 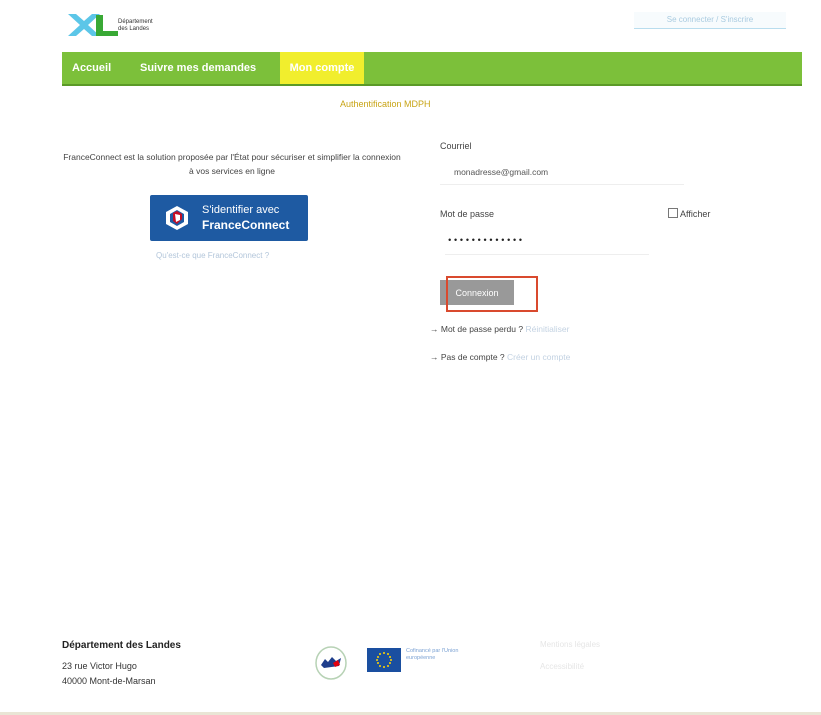 I want to click on org-name: Département des Landes, so click(x=135, y=25).